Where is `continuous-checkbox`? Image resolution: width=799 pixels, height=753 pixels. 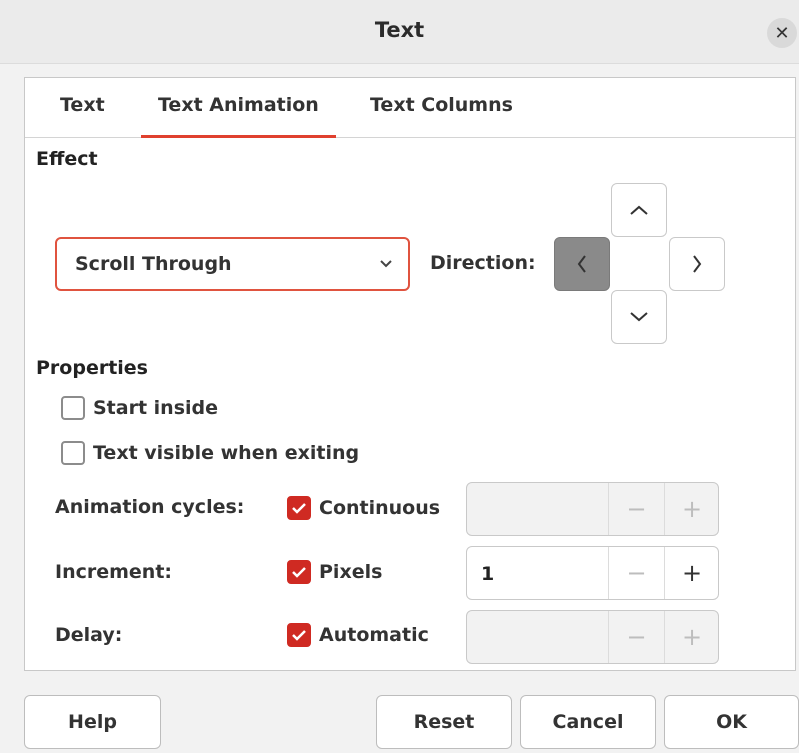 continuous-checkbox is located at coordinates (299, 508).